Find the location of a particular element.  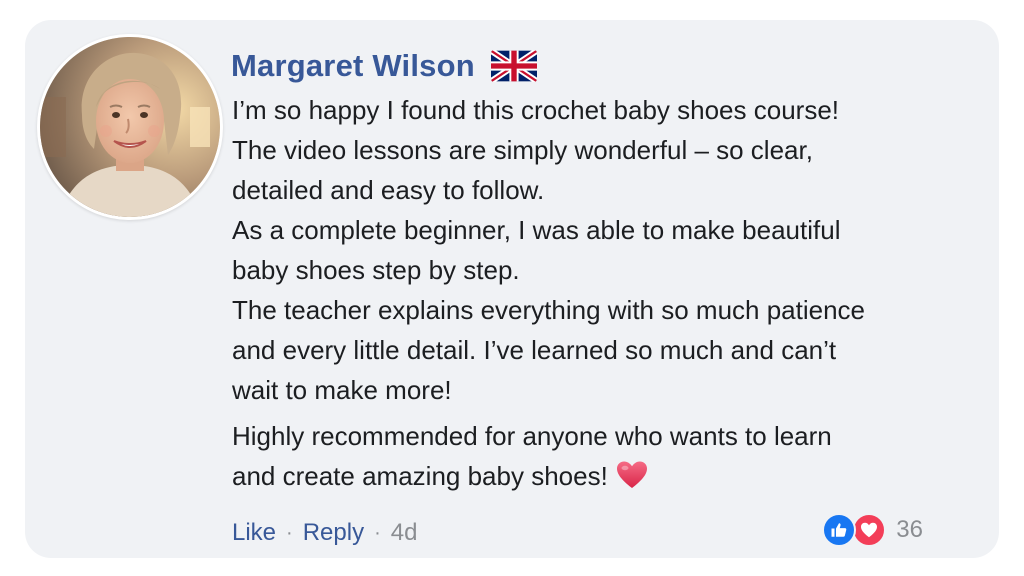

comment-line-text: and create amazing baby shoes! is located at coordinates (420, 476).